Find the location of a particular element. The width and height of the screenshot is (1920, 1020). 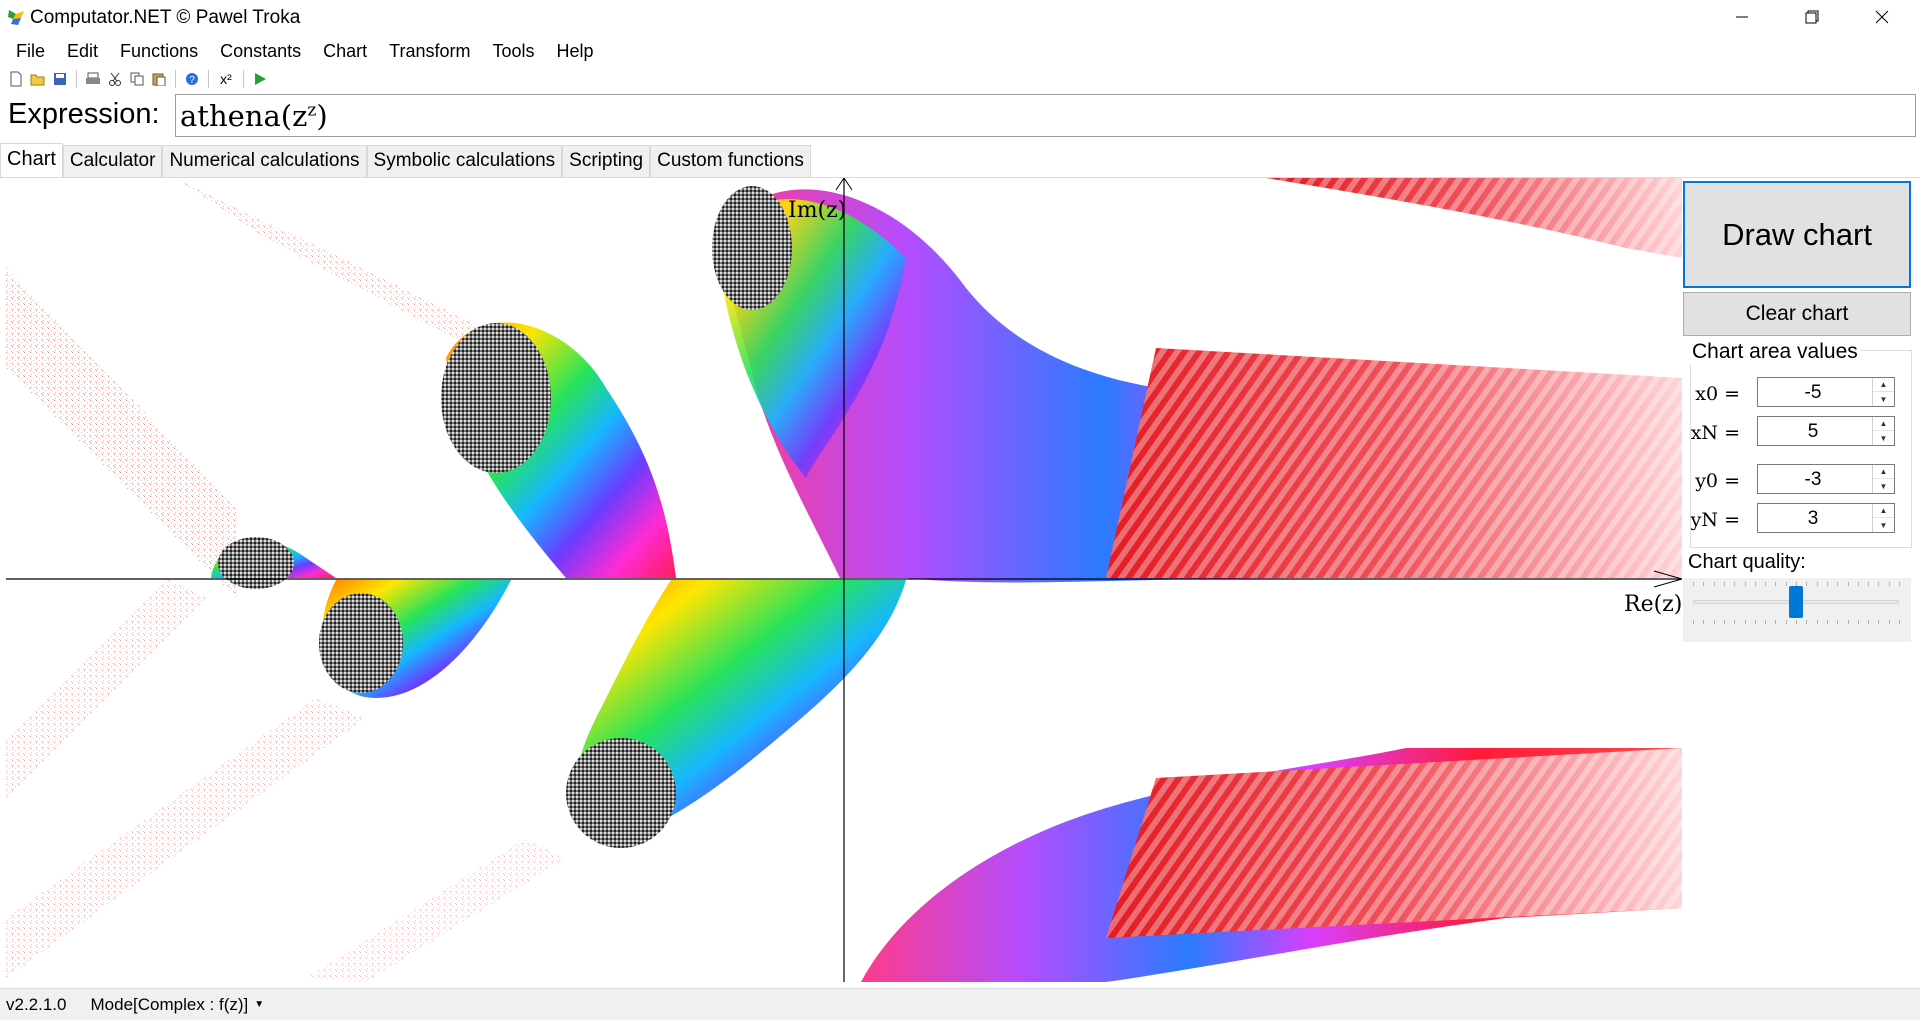

menu-help: Help is located at coordinates (575, 51).